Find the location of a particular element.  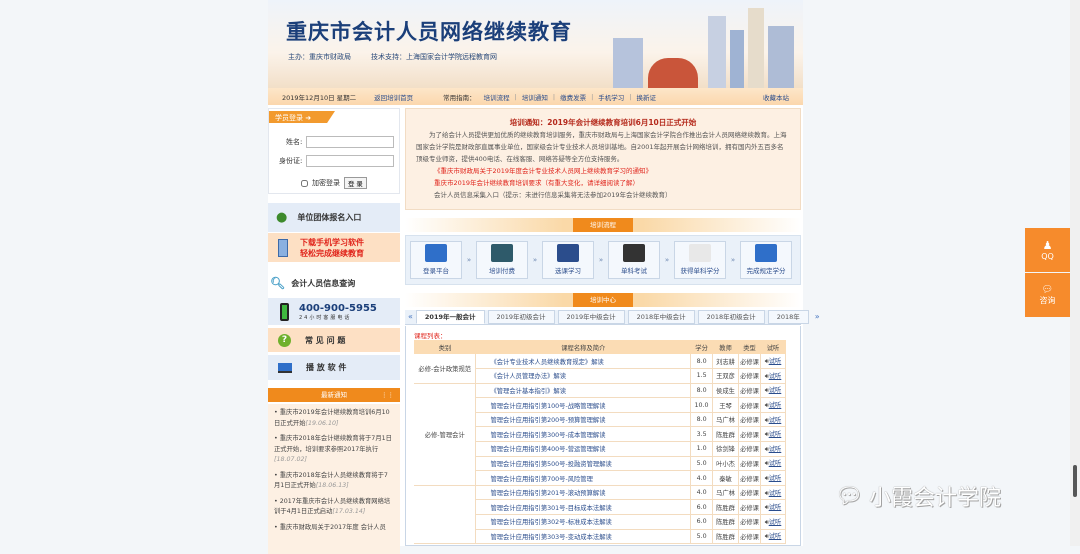

support-text: 技术支持：上海国家会计学院远程教育网 is located at coordinates (434, 57).